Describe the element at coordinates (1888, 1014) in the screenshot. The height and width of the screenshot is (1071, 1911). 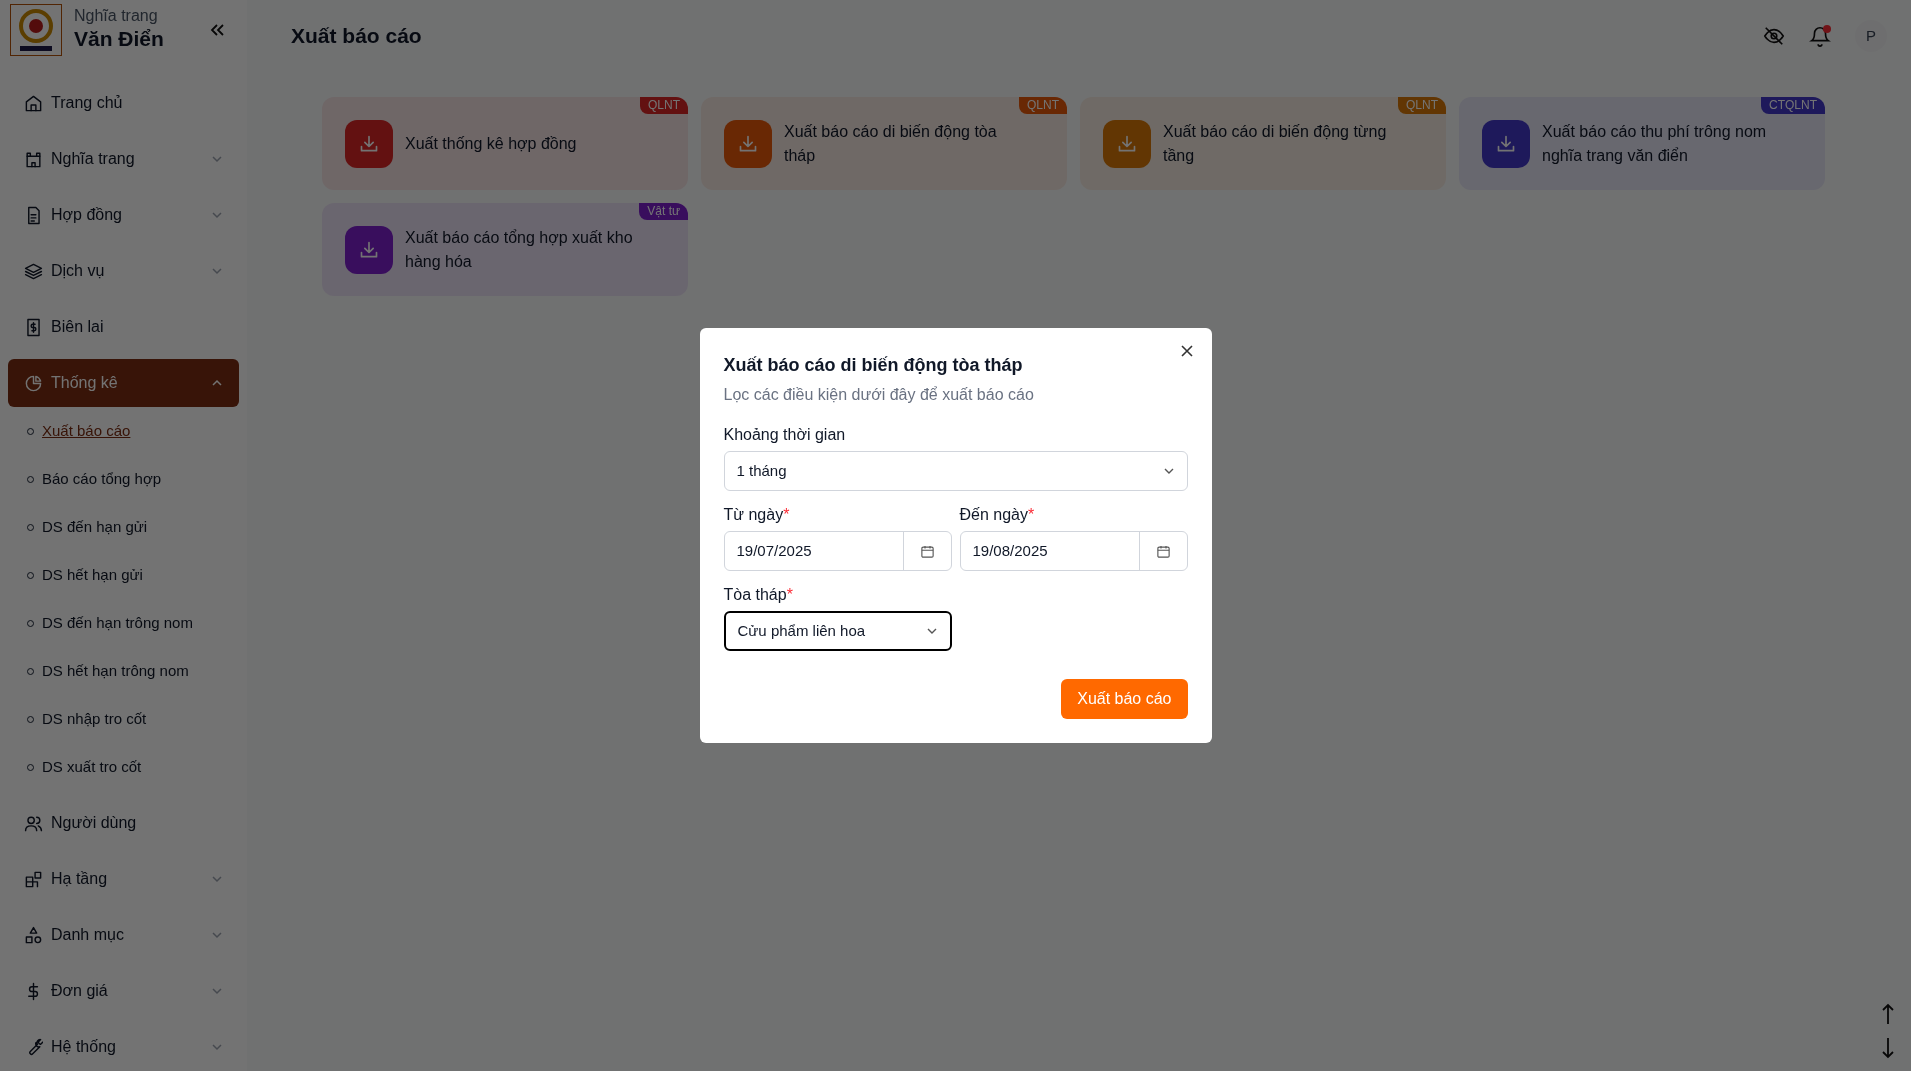
I see `scroll-up-icon` at that location.